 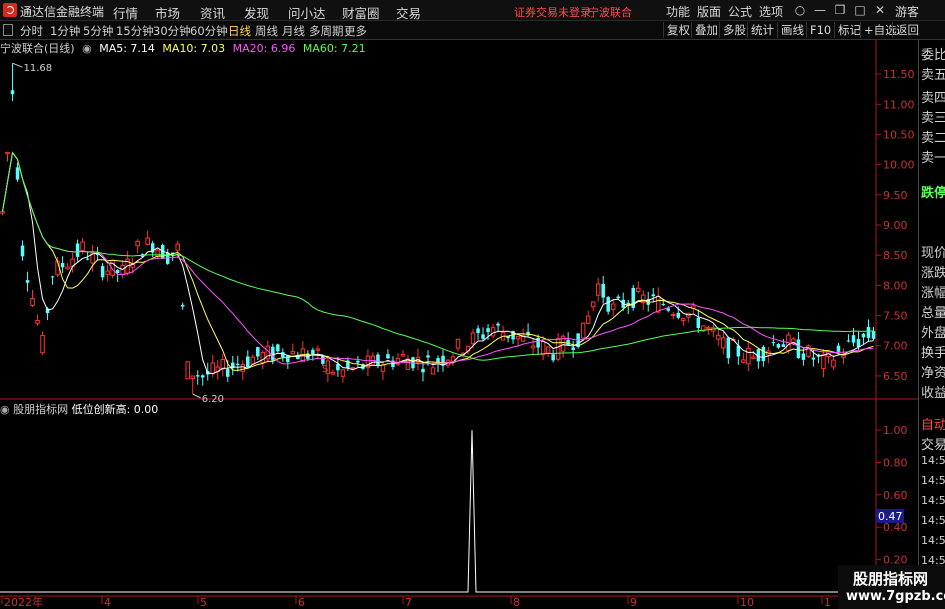 What do you see at coordinates (933, 293) in the screenshot?
I see `side-panel-label: 涨幅` at bounding box center [933, 293].